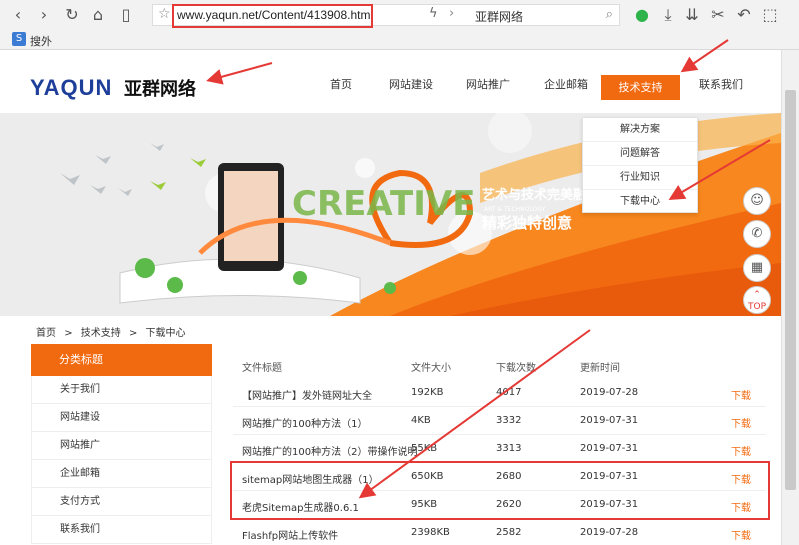 Image resolution: width=799 pixels, height=545 pixels. I want to click on download-icon: ⤓, so click(668, 15).